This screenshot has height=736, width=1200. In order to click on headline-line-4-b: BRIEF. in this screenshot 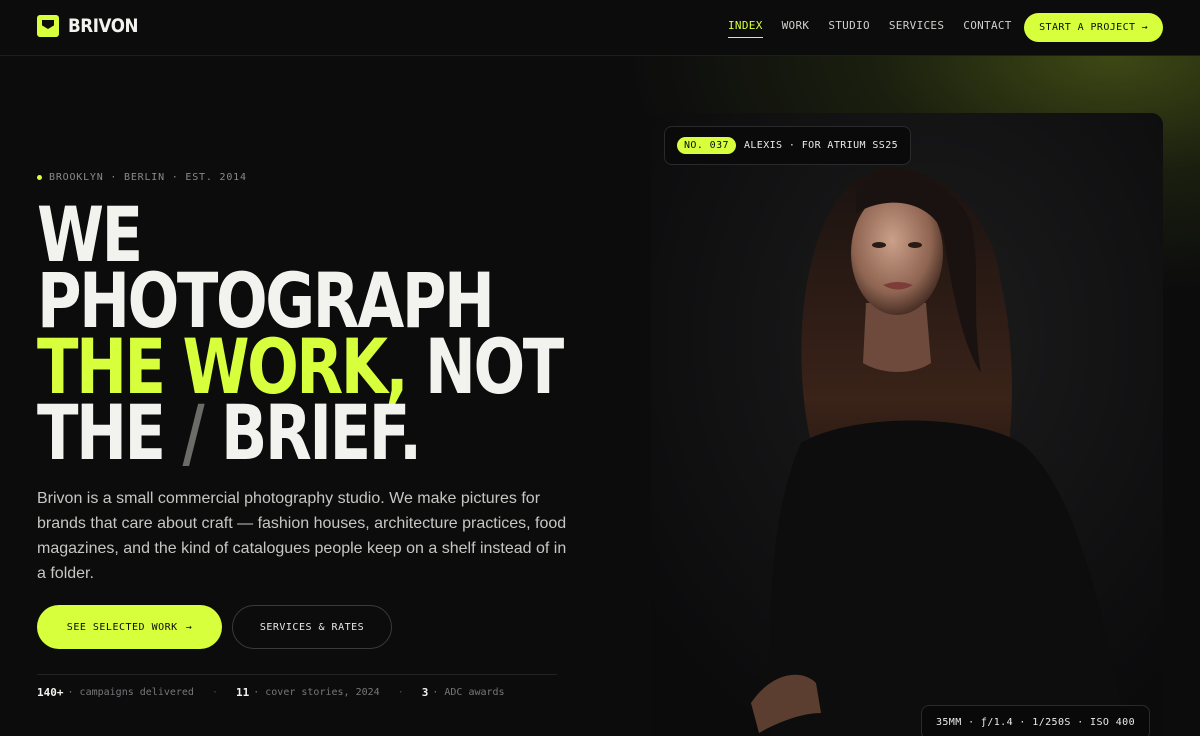, I will do `click(312, 432)`.